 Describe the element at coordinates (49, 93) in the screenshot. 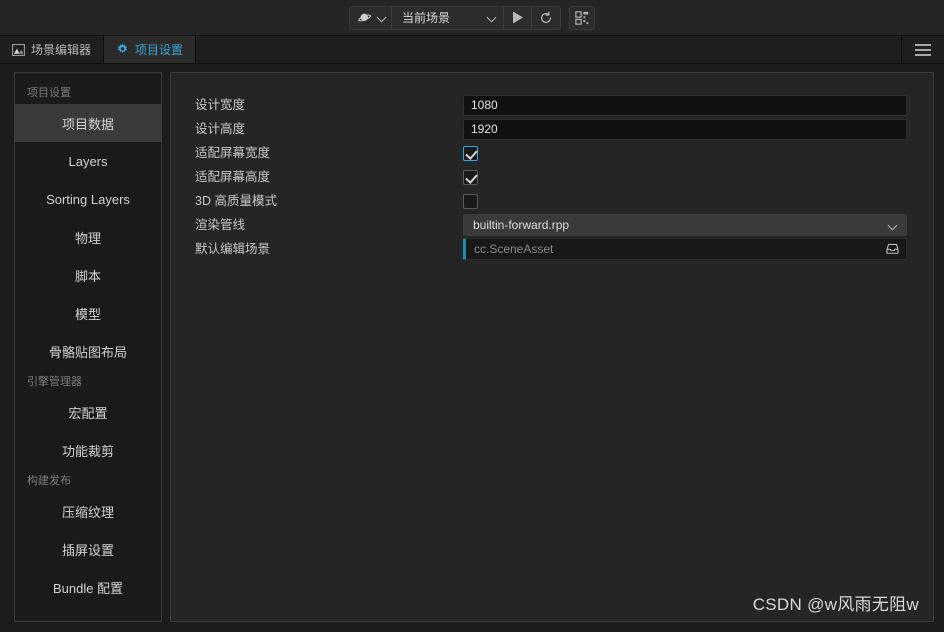

I see `sidebar-group-title-project: 项目设置` at that location.